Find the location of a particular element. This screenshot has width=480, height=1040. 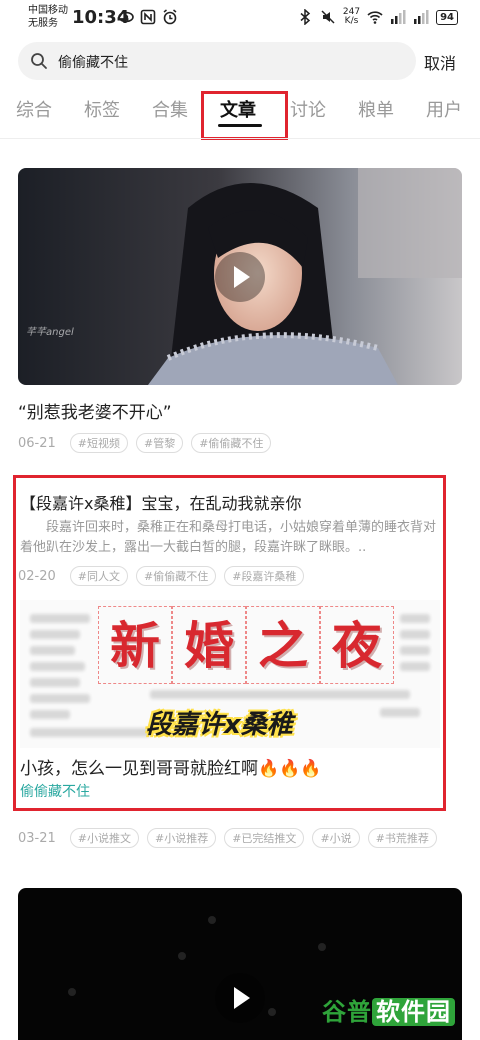

highlight-box-tab is located at coordinates (244, 115).